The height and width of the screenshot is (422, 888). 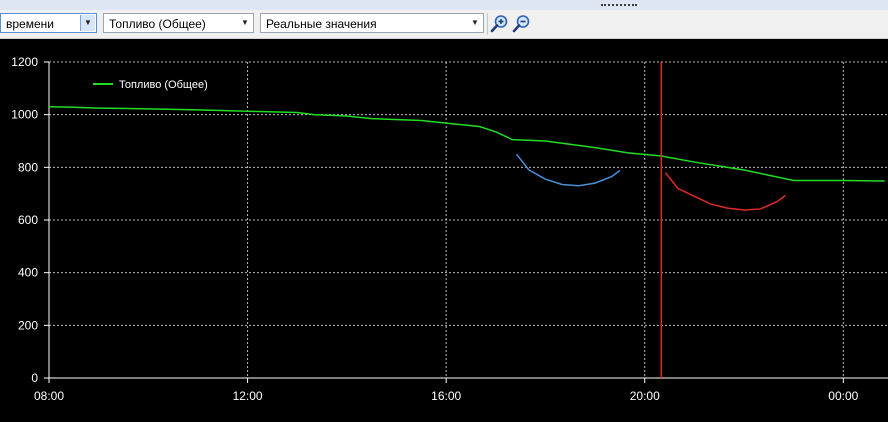 I want to click on y-tick-label: 1200, so click(x=24, y=62).